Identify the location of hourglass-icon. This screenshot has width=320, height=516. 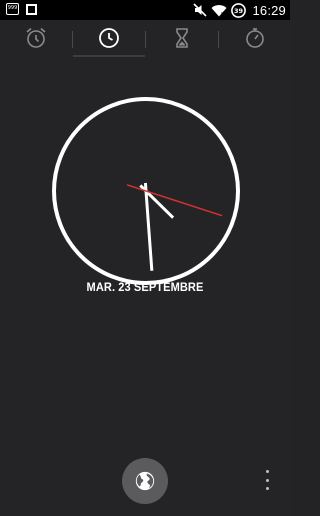
(182, 38).